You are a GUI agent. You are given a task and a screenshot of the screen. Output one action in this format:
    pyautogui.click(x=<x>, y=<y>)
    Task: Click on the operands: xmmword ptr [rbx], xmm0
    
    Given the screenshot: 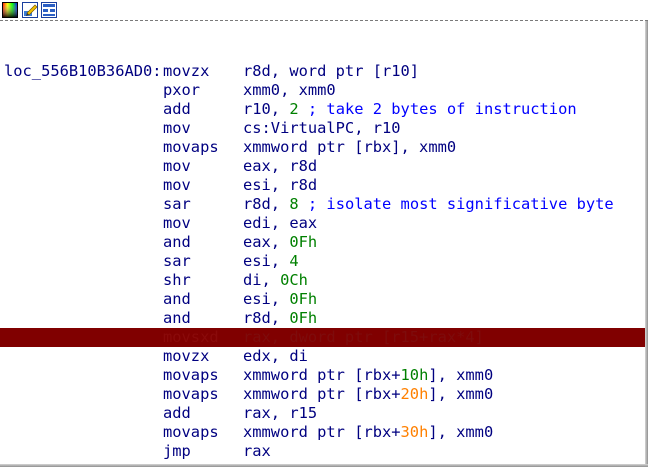 What is the action you would take?
    pyautogui.click(x=349, y=147)
    